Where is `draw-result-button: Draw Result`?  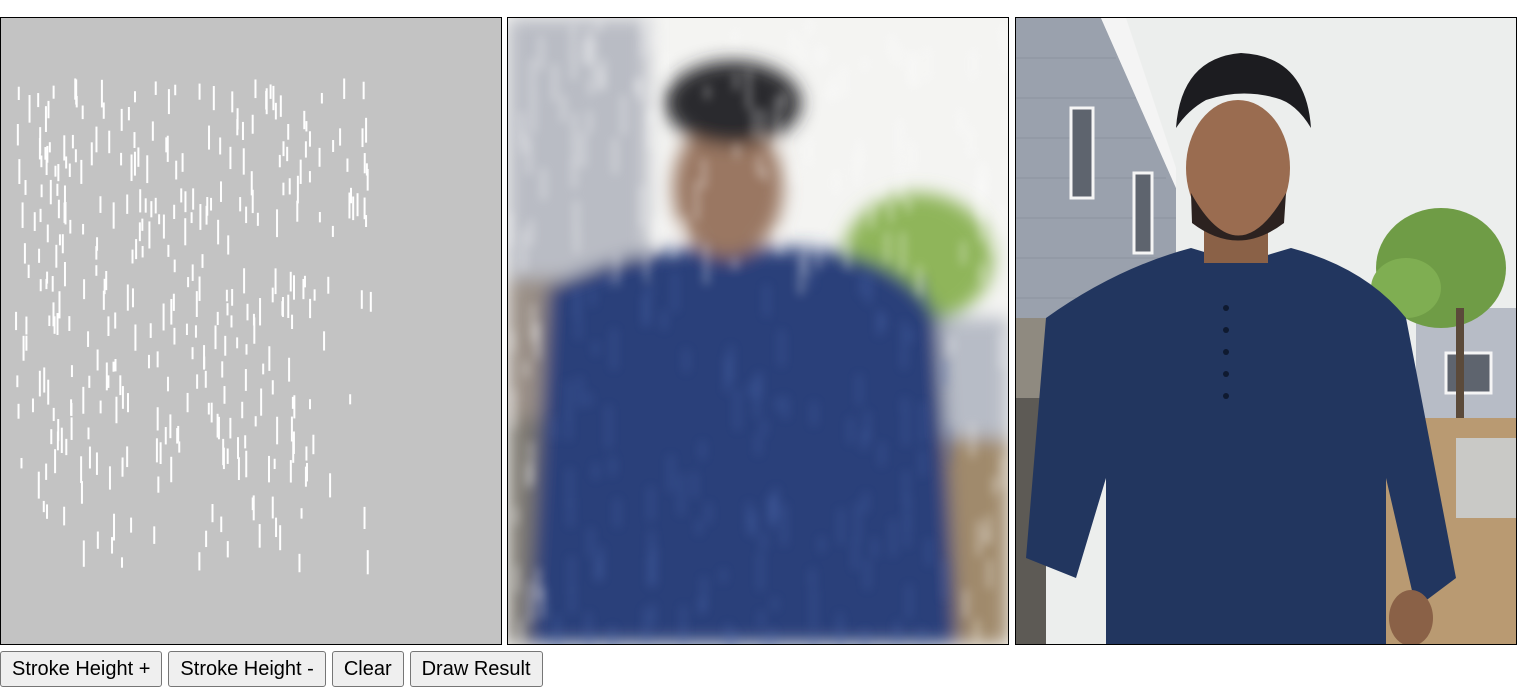 draw-result-button: Draw Result is located at coordinates (476, 669).